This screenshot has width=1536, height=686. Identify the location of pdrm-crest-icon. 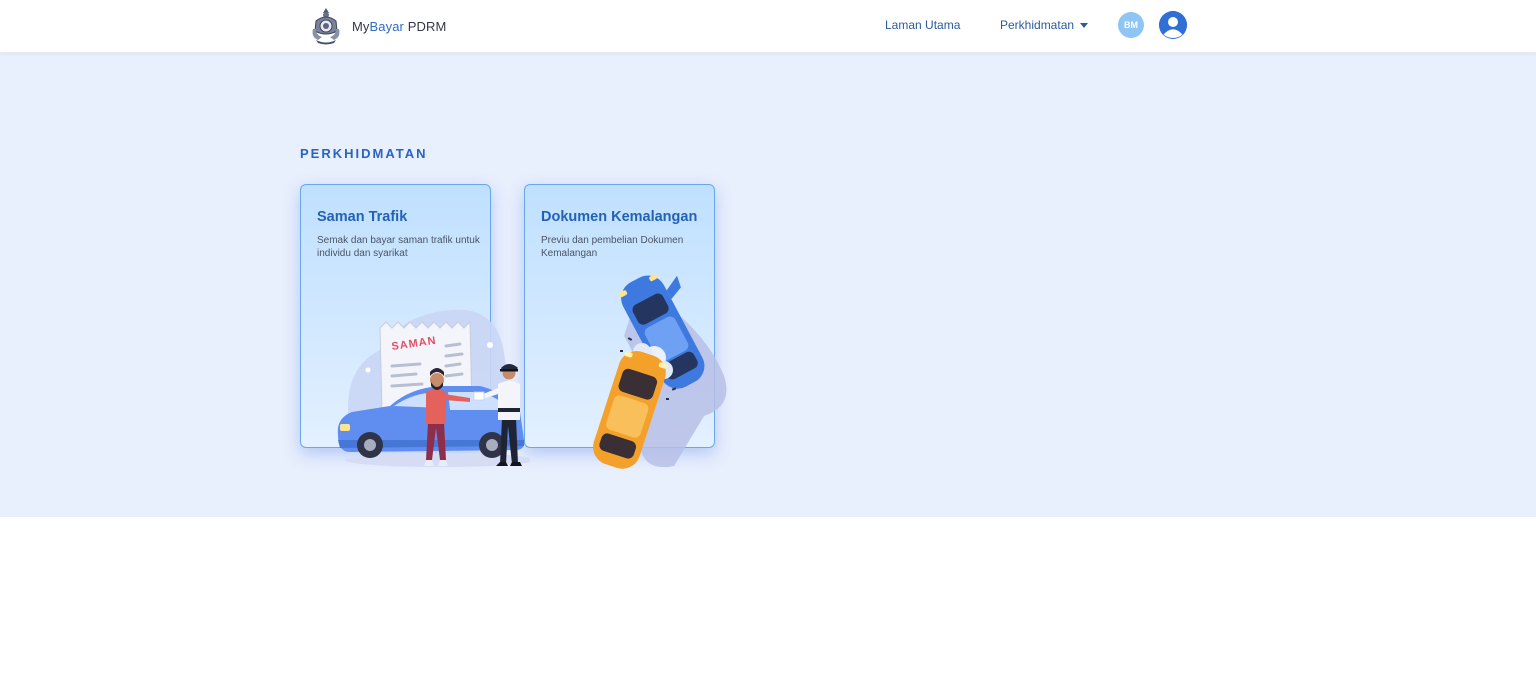
(326, 26).